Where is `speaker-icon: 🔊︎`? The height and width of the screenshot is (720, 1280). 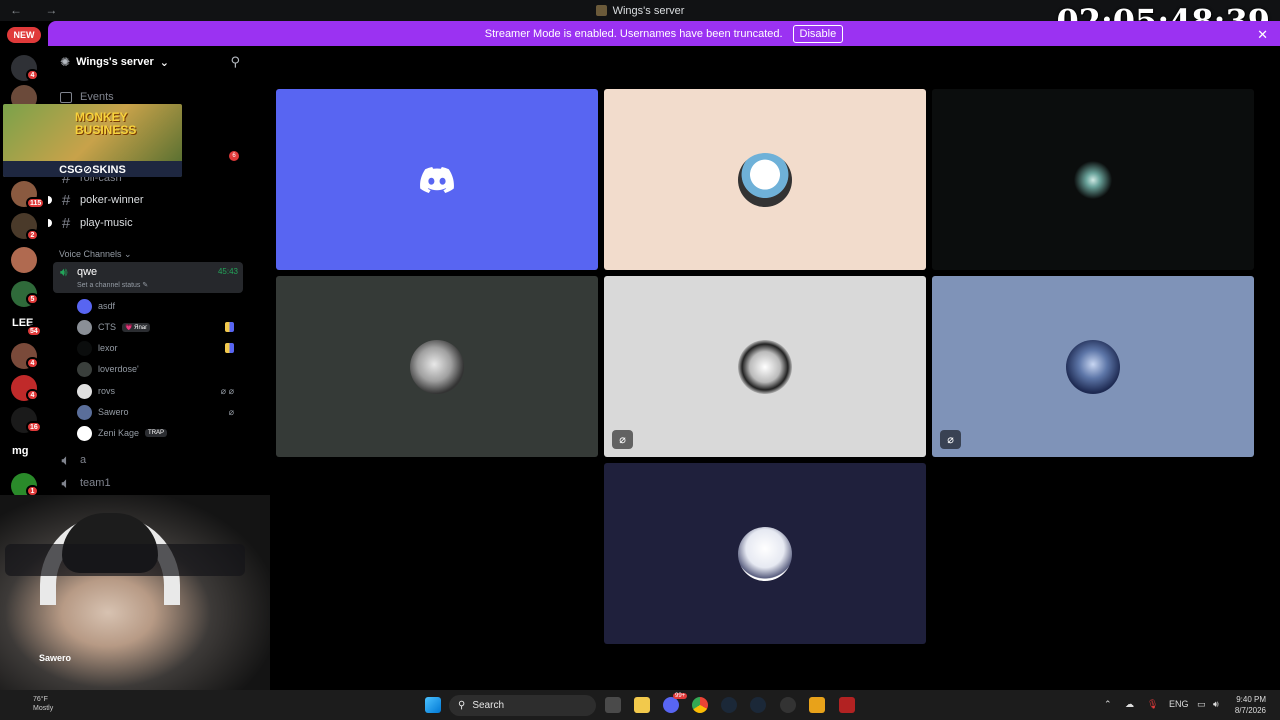 speaker-icon: 🔊︎ is located at coordinates (64, 272).